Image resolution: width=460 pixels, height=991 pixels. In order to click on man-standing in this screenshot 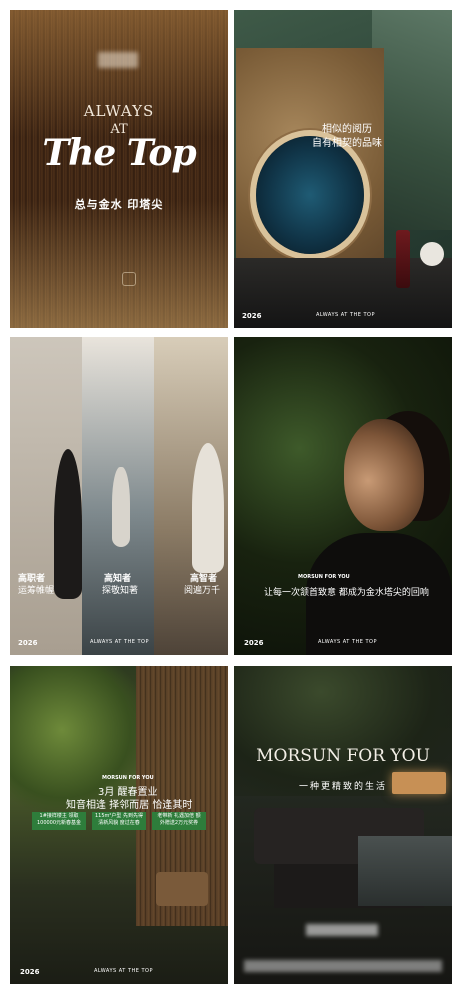, I will do `click(121, 507)`.